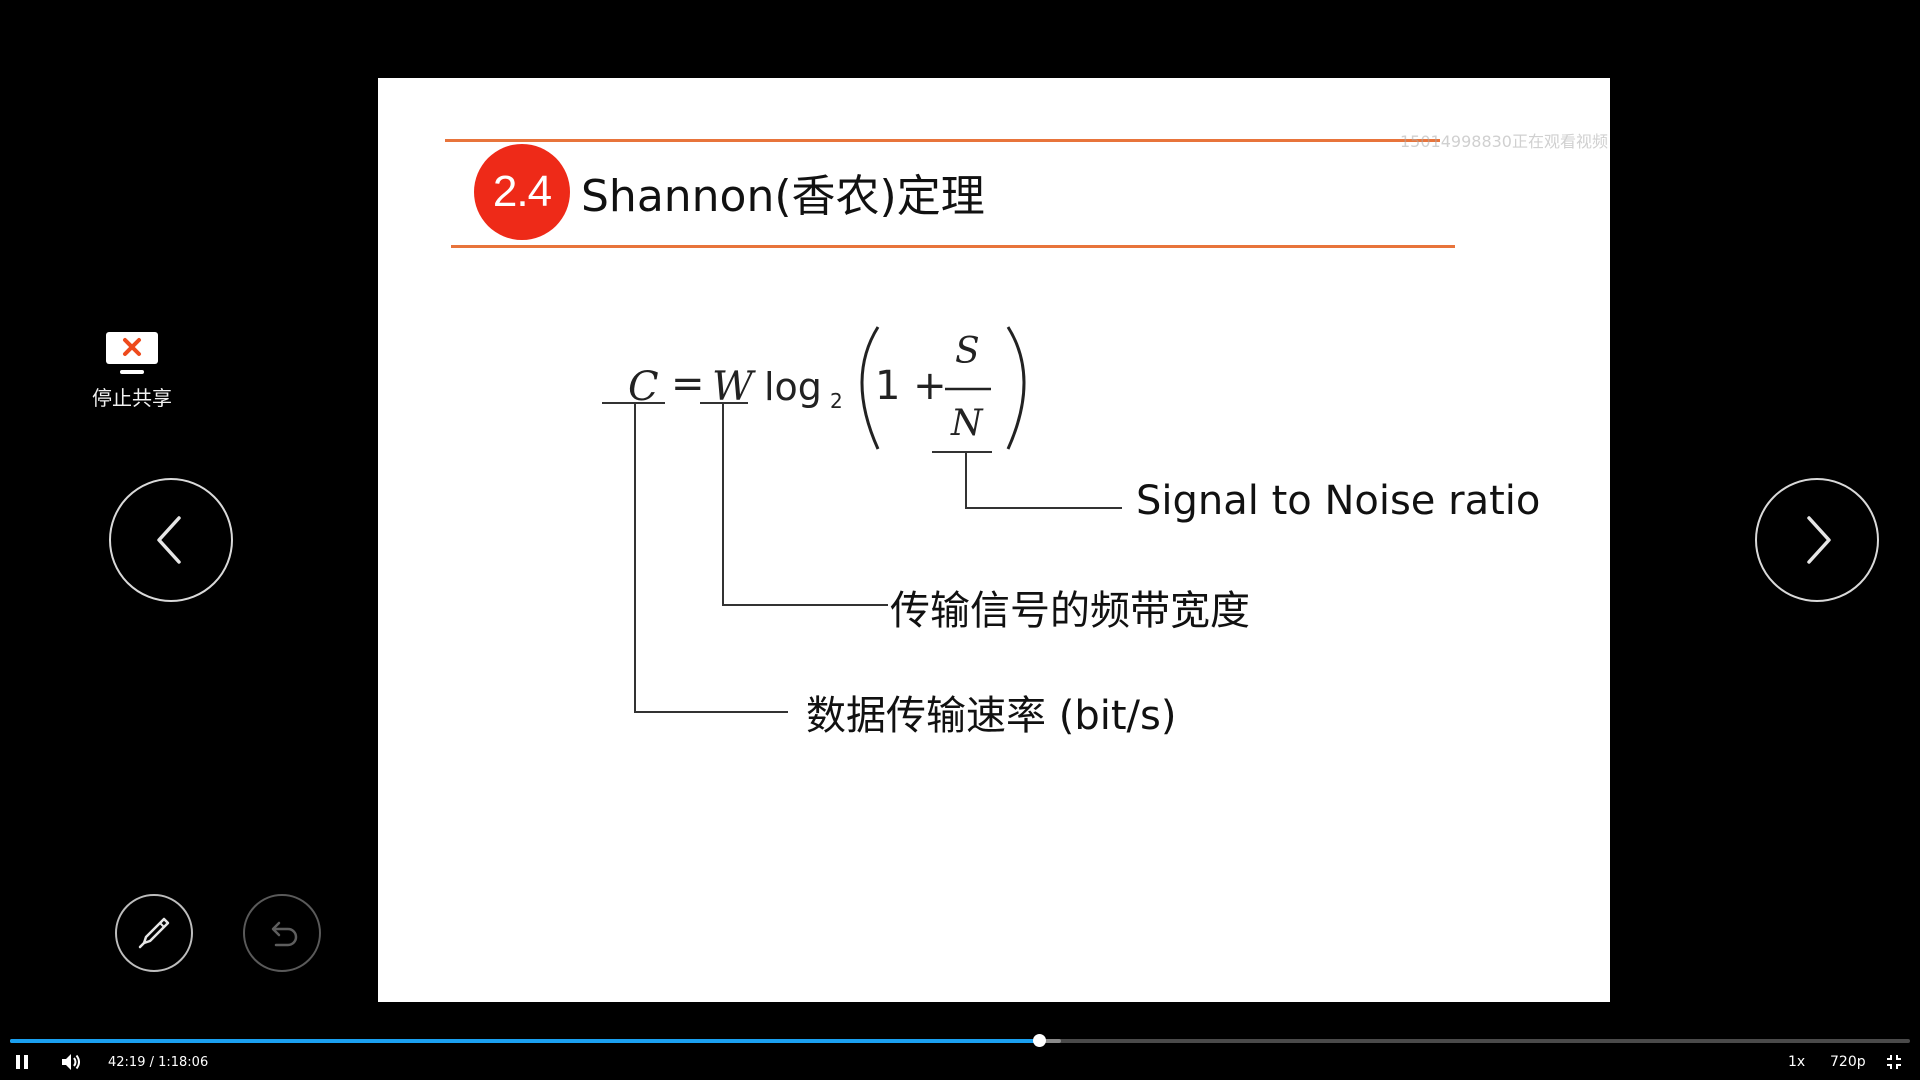 Image resolution: width=1920 pixels, height=1080 pixels. I want to click on progress-bar, so click(960, 1040).